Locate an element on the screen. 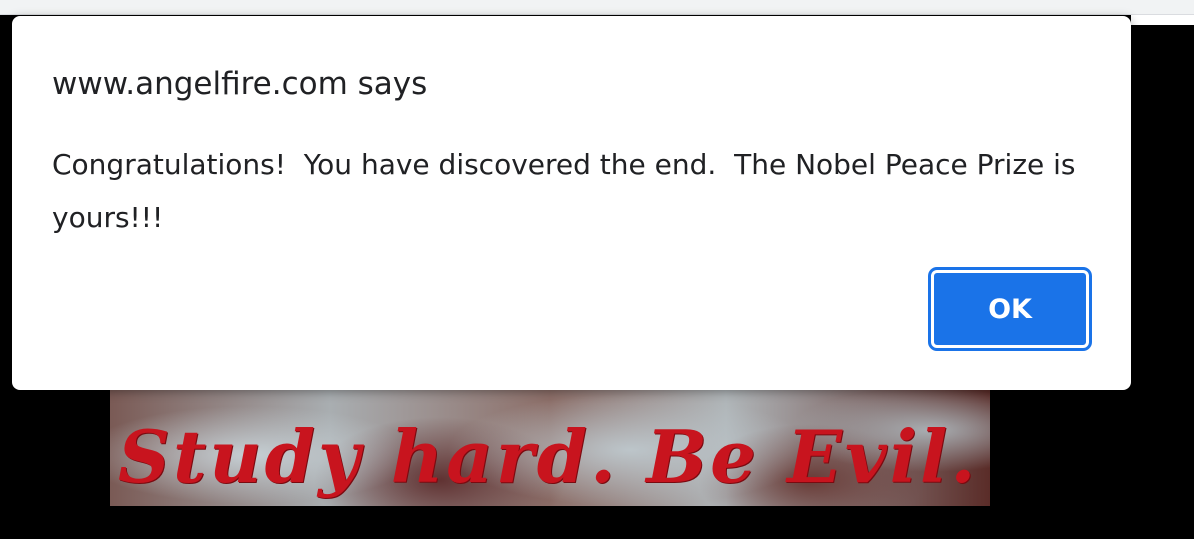  ok-button: OK is located at coordinates (1010, 309).